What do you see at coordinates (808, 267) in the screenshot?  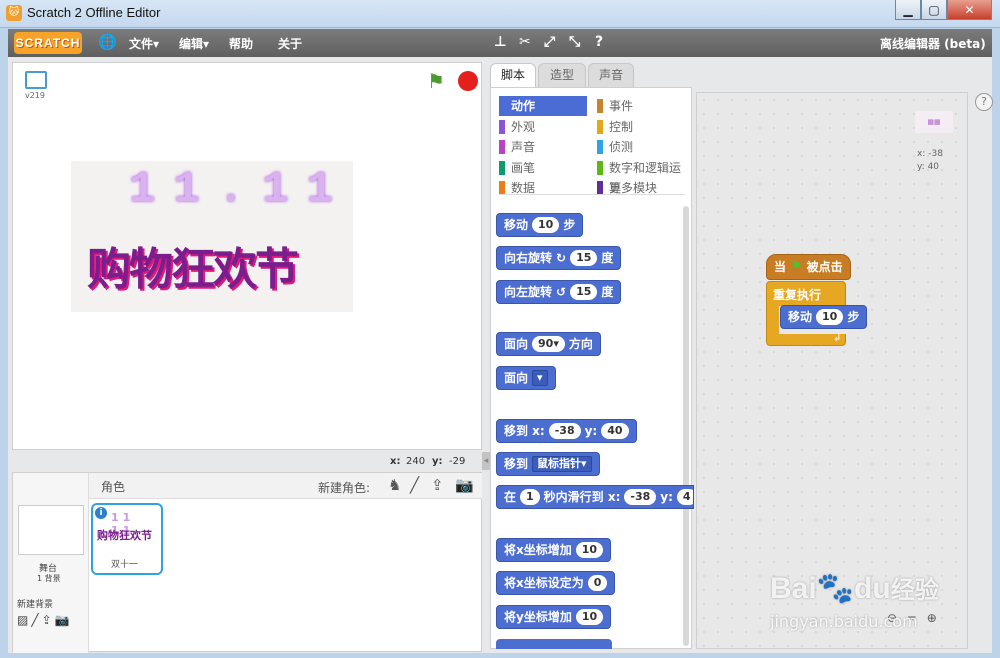 I see `script-when-flag-clicked: 当 ⚑ 被点击` at bounding box center [808, 267].